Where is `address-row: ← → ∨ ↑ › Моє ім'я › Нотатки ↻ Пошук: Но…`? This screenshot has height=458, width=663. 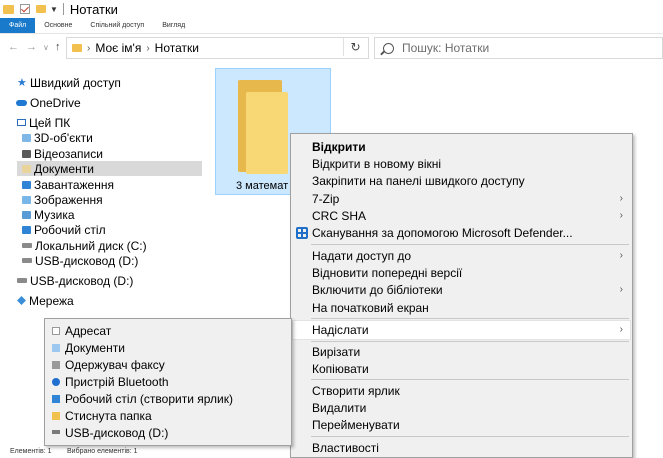
address-row: ← → ∨ ↑ › Моє ім'я › Нотатки ↻ Пошук: Но… is located at coordinates (331, 47).